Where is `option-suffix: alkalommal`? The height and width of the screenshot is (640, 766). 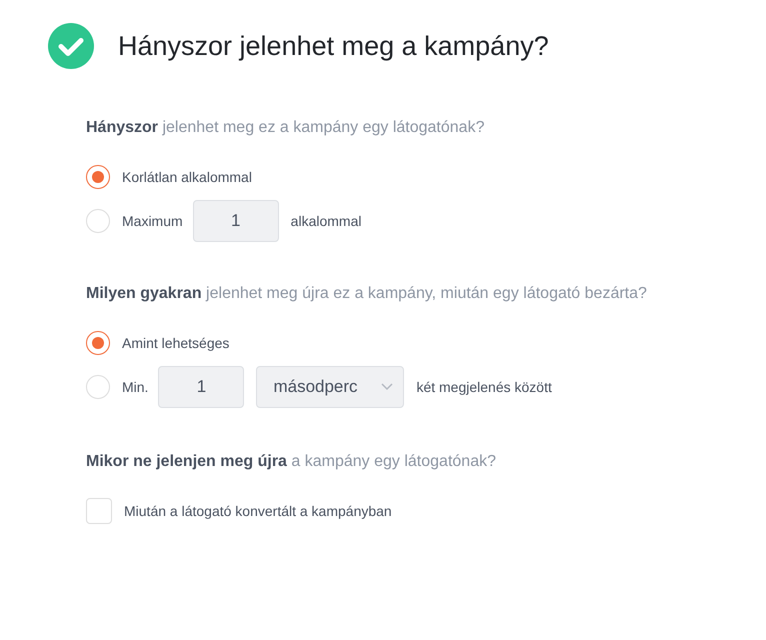
option-suffix: alkalommal is located at coordinates (326, 221).